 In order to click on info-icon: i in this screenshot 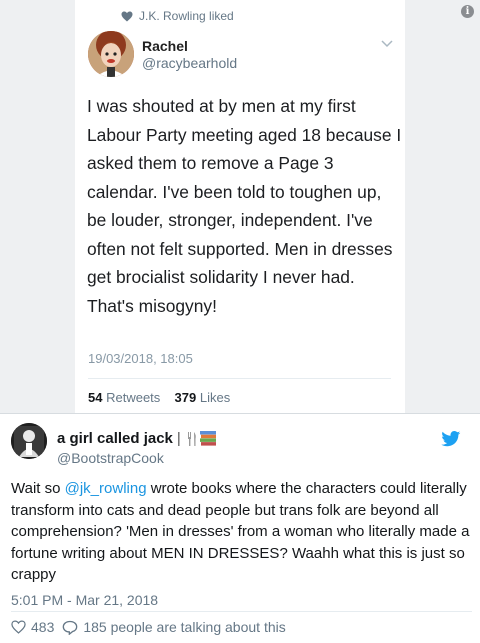, I will do `click(467, 11)`.